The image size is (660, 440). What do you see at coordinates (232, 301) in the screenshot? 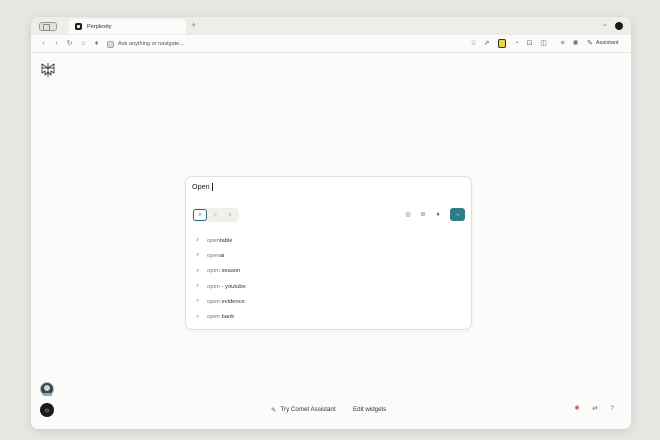
I see `suggestion-completion: evidence` at bounding box center [232, 301].